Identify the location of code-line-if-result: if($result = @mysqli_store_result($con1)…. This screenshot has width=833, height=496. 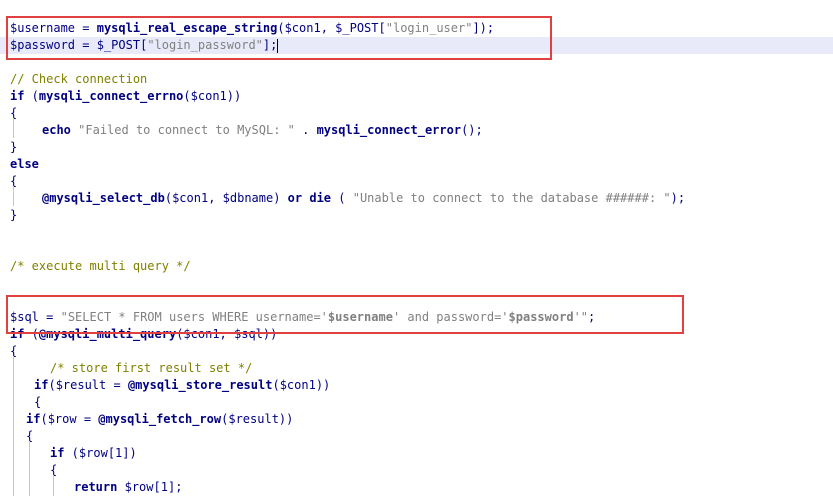
(182, 385).